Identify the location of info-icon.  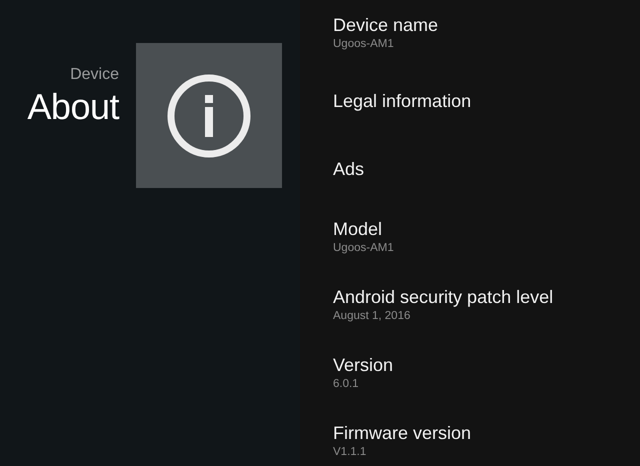
(209, 115).